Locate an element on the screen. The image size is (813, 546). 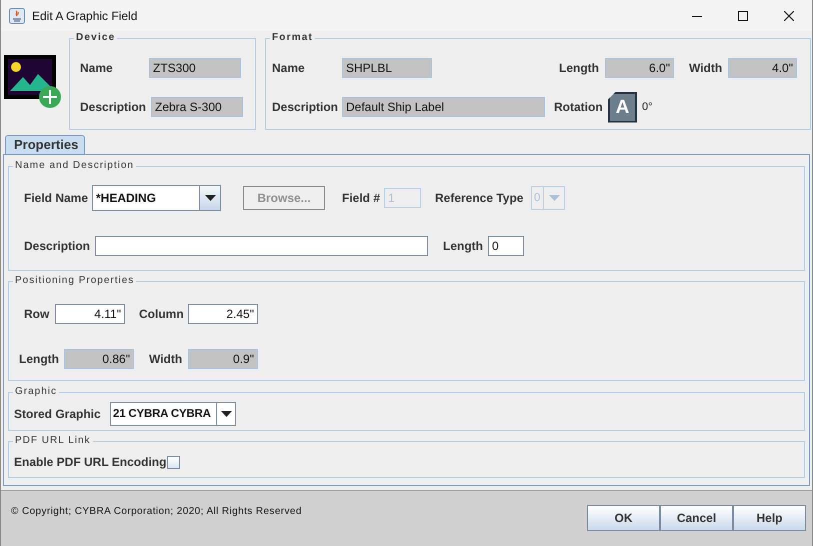
text-field: 0 is located at coordinates (506, 246).